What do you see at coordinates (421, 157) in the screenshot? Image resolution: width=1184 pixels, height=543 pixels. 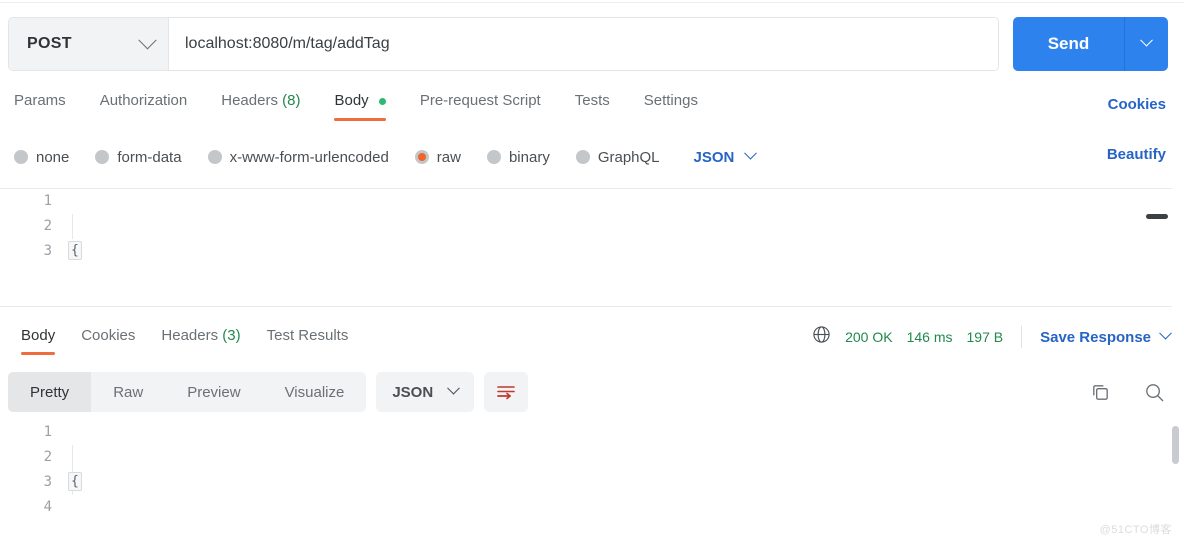 I see `radio-selected-icon` at bounding box center [421, 157].